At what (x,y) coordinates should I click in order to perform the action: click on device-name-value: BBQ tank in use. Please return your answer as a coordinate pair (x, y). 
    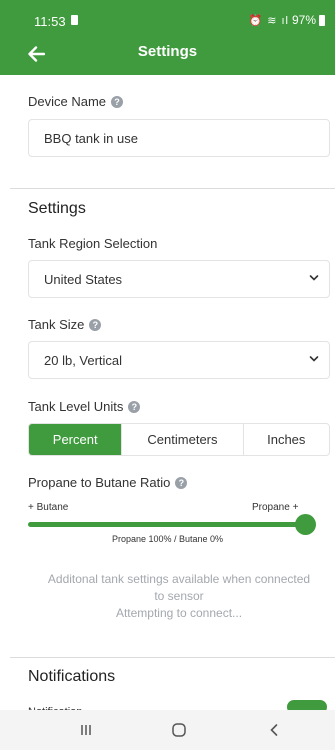
    Looking at the image, I should click on (91, 138).